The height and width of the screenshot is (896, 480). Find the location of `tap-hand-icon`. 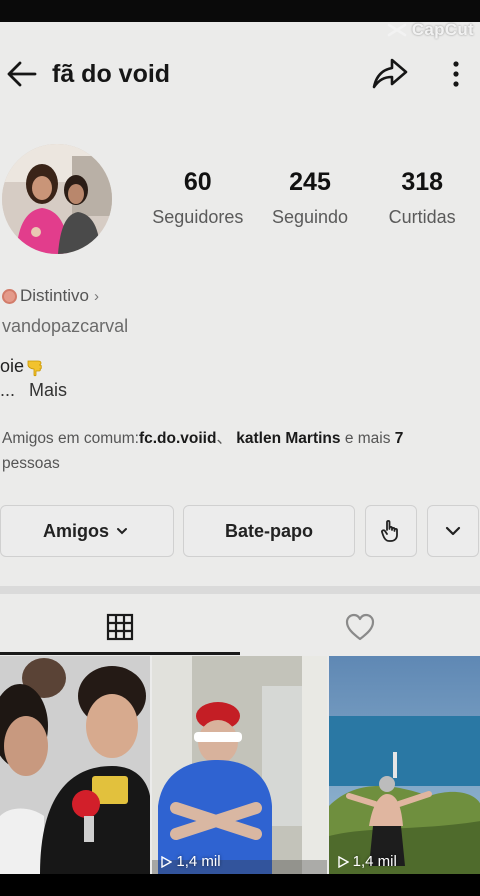

tap-hand-icon is located at coordinates (389, 530).